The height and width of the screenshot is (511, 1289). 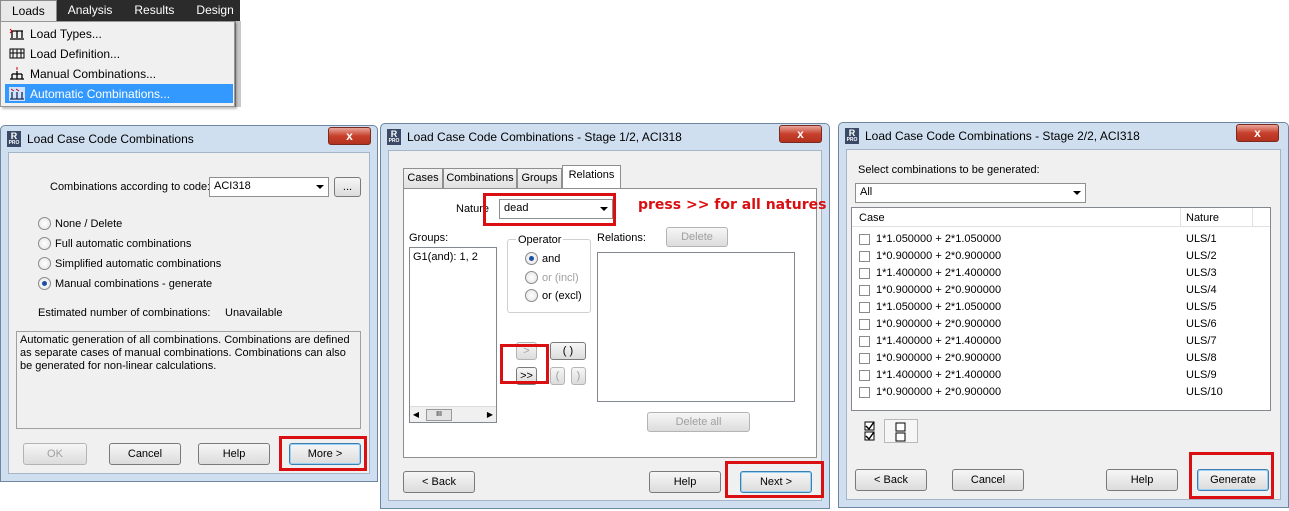 What do you see at coordinates (539, 178) in the screenshot?
I see `tab-groups: Groups` at bounding box center [539, 178].